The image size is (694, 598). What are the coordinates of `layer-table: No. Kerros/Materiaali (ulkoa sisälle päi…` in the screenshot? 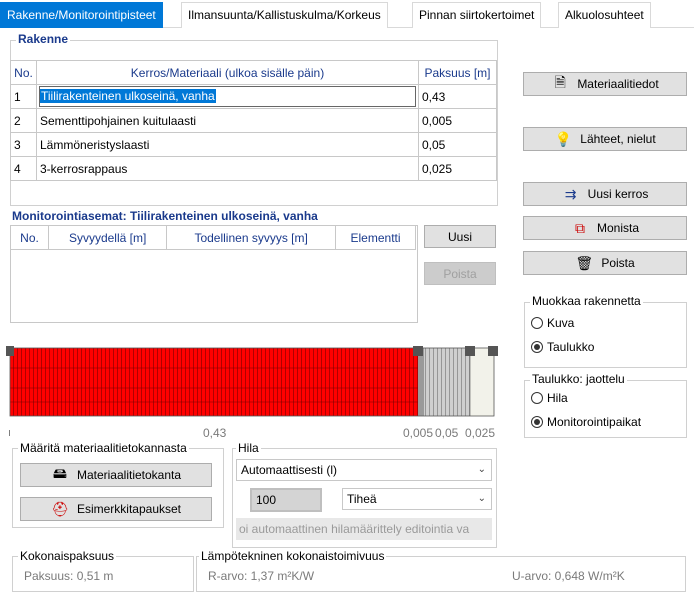 It's located at (253, 120).